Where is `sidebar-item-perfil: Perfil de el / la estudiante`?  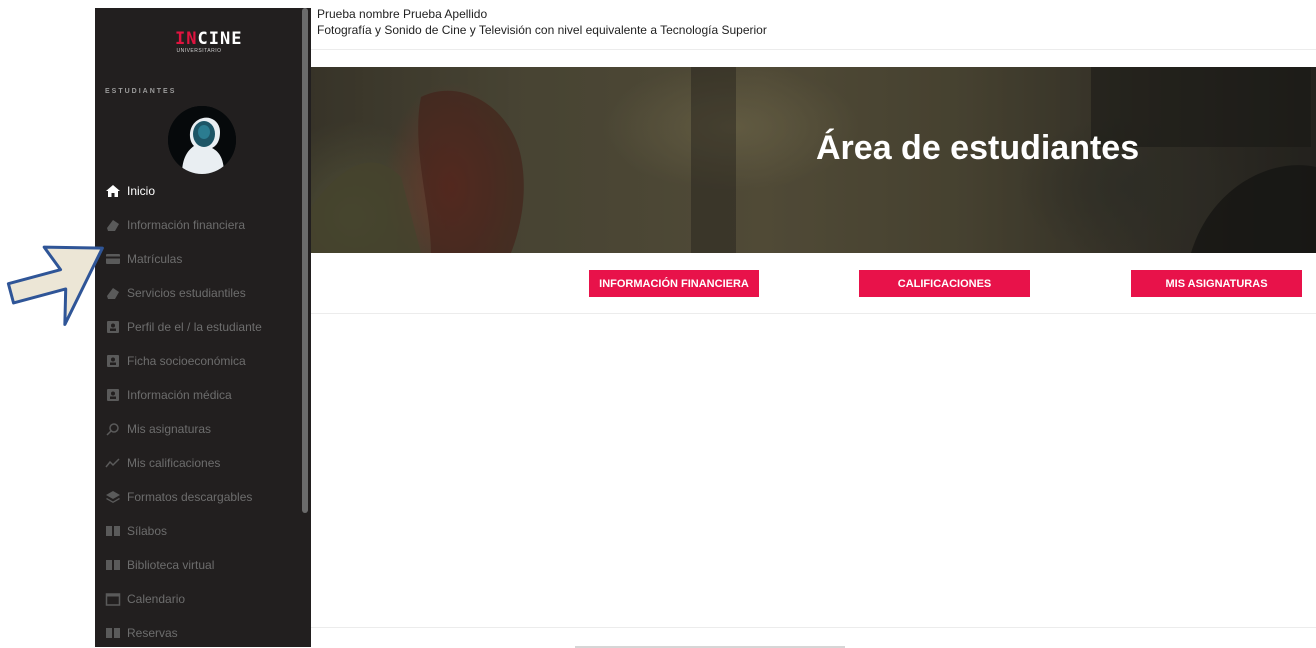
sidebar-item-perfil: Perfil de el / la estudiante is located at coordinates (203, 327).